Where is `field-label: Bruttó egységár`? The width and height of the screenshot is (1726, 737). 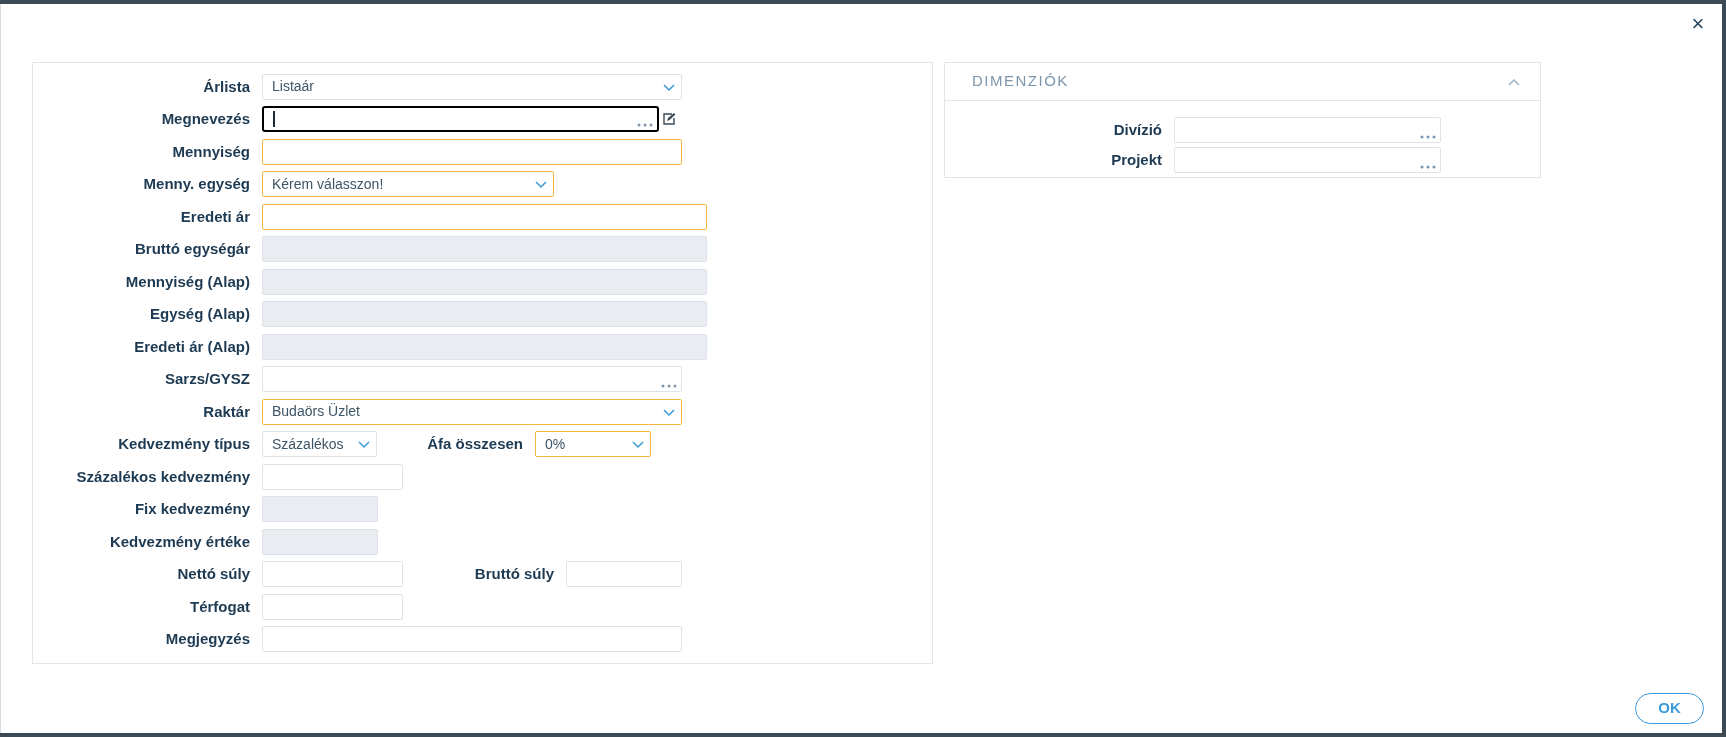
field-label: Bruttó egységár is located at coordinates (192, 249).